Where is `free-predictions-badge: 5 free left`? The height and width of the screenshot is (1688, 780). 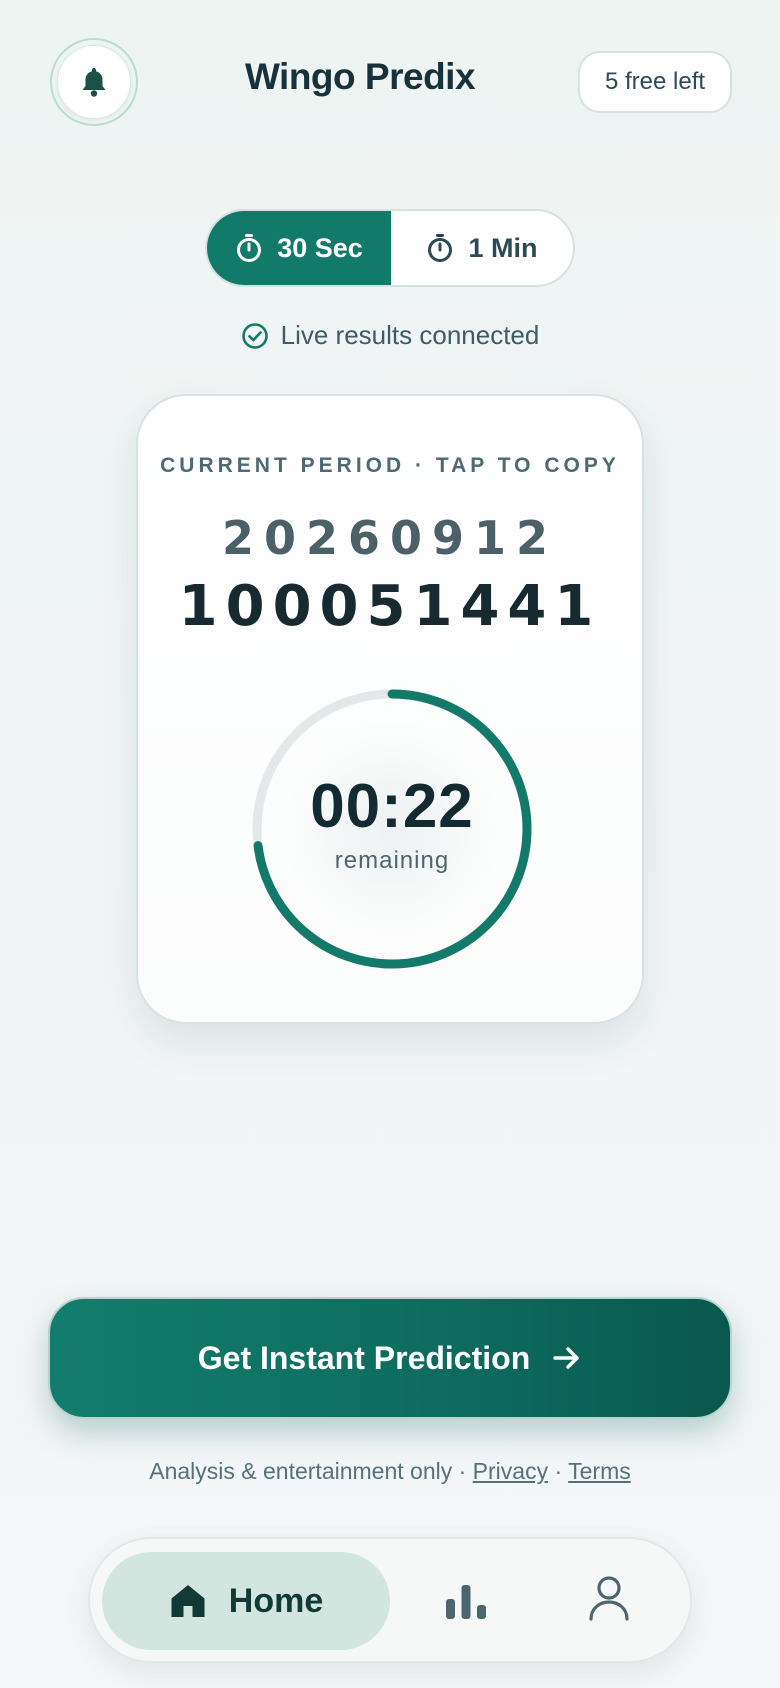
free-predictions-badge: 5 free left is located at coordinates (655, 82).